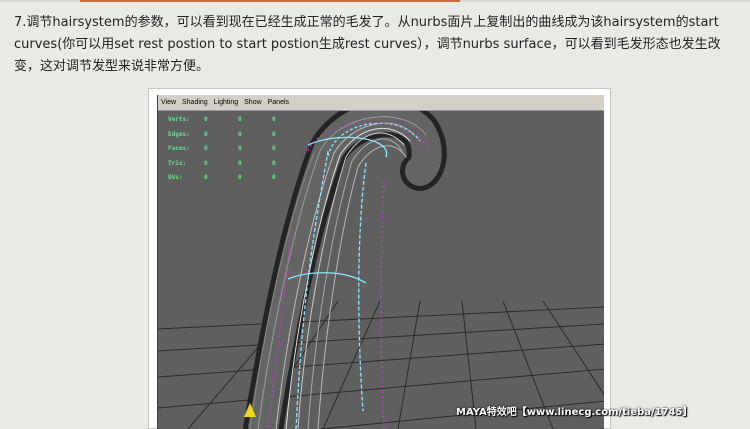 The image size is (750, 429). What do you see at coordinates (278, 102) in the screenshot?
I see `menu-panels: Panels` at bounding box center [278, 102].